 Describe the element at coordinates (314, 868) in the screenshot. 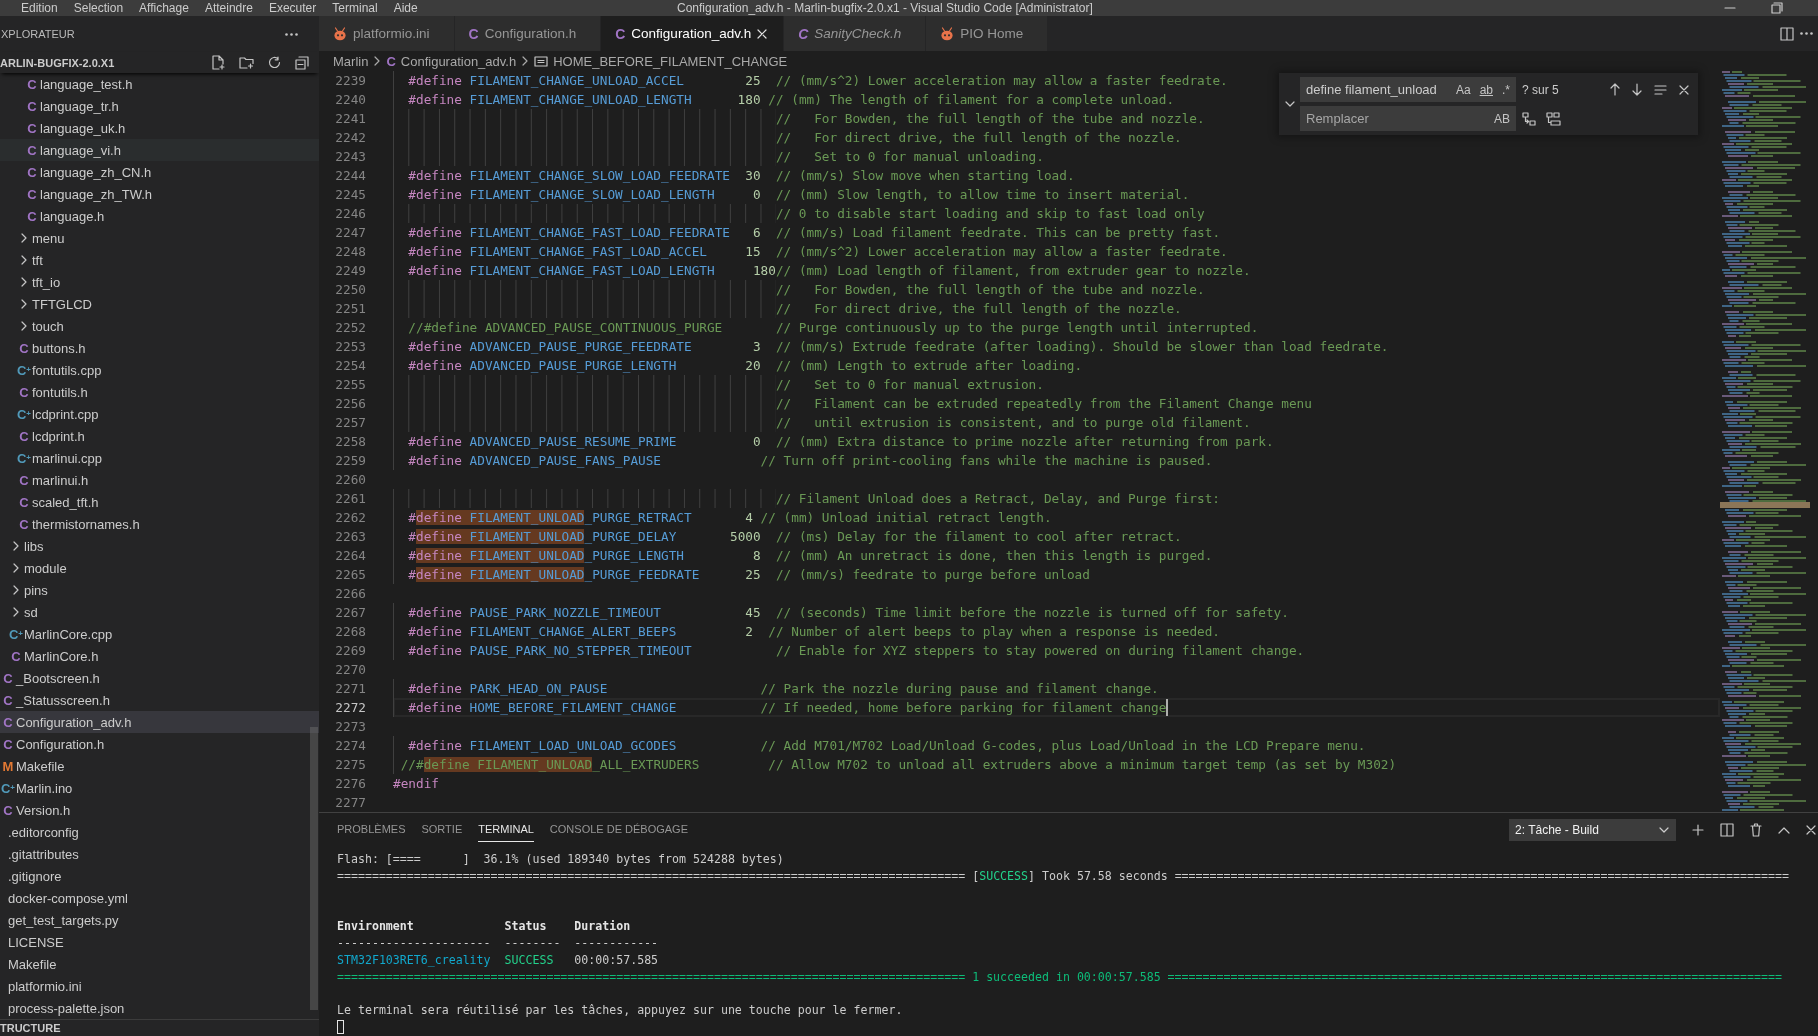

I see `scrollbar-thumb` at that location.